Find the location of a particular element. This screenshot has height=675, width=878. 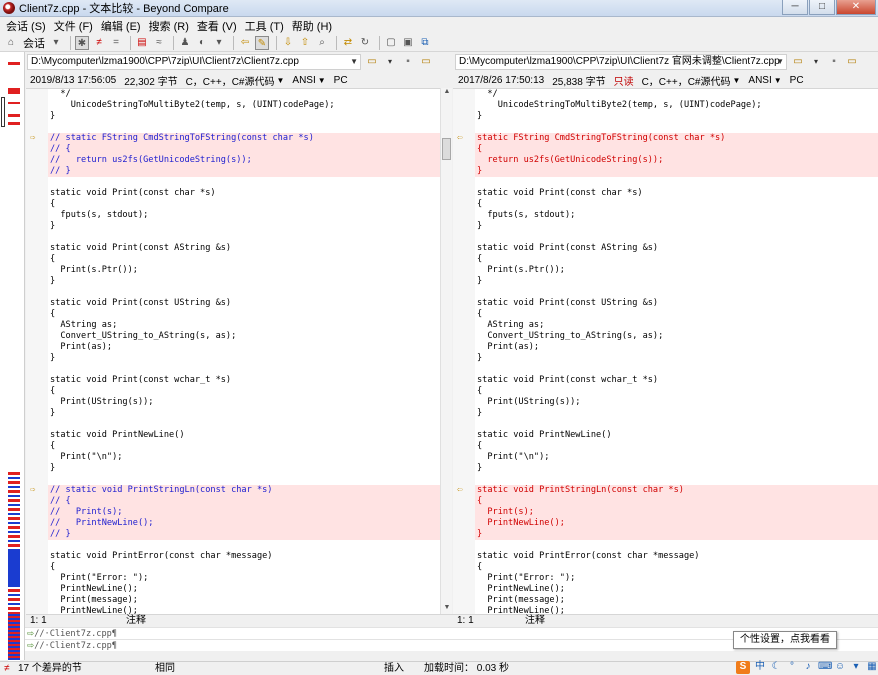

overview-viewport is located at coordinates (3, 112).